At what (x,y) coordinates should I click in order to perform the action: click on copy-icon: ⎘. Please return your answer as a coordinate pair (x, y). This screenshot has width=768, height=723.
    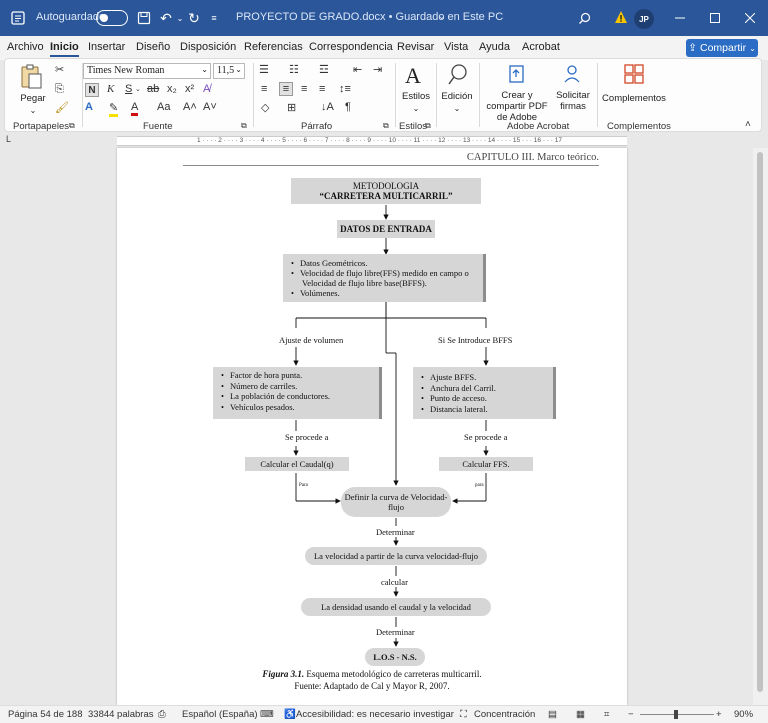
    Looking at the image, I should click on (59, 89).